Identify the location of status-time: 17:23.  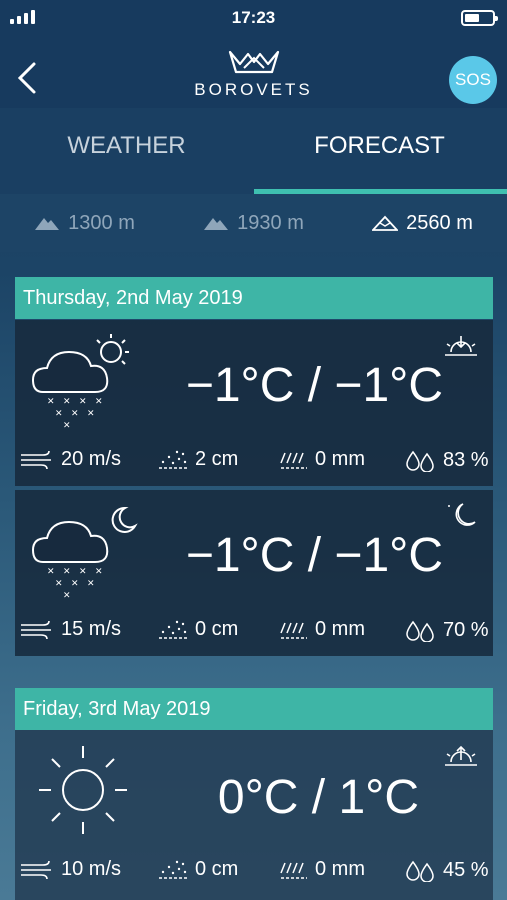
(253, 17).